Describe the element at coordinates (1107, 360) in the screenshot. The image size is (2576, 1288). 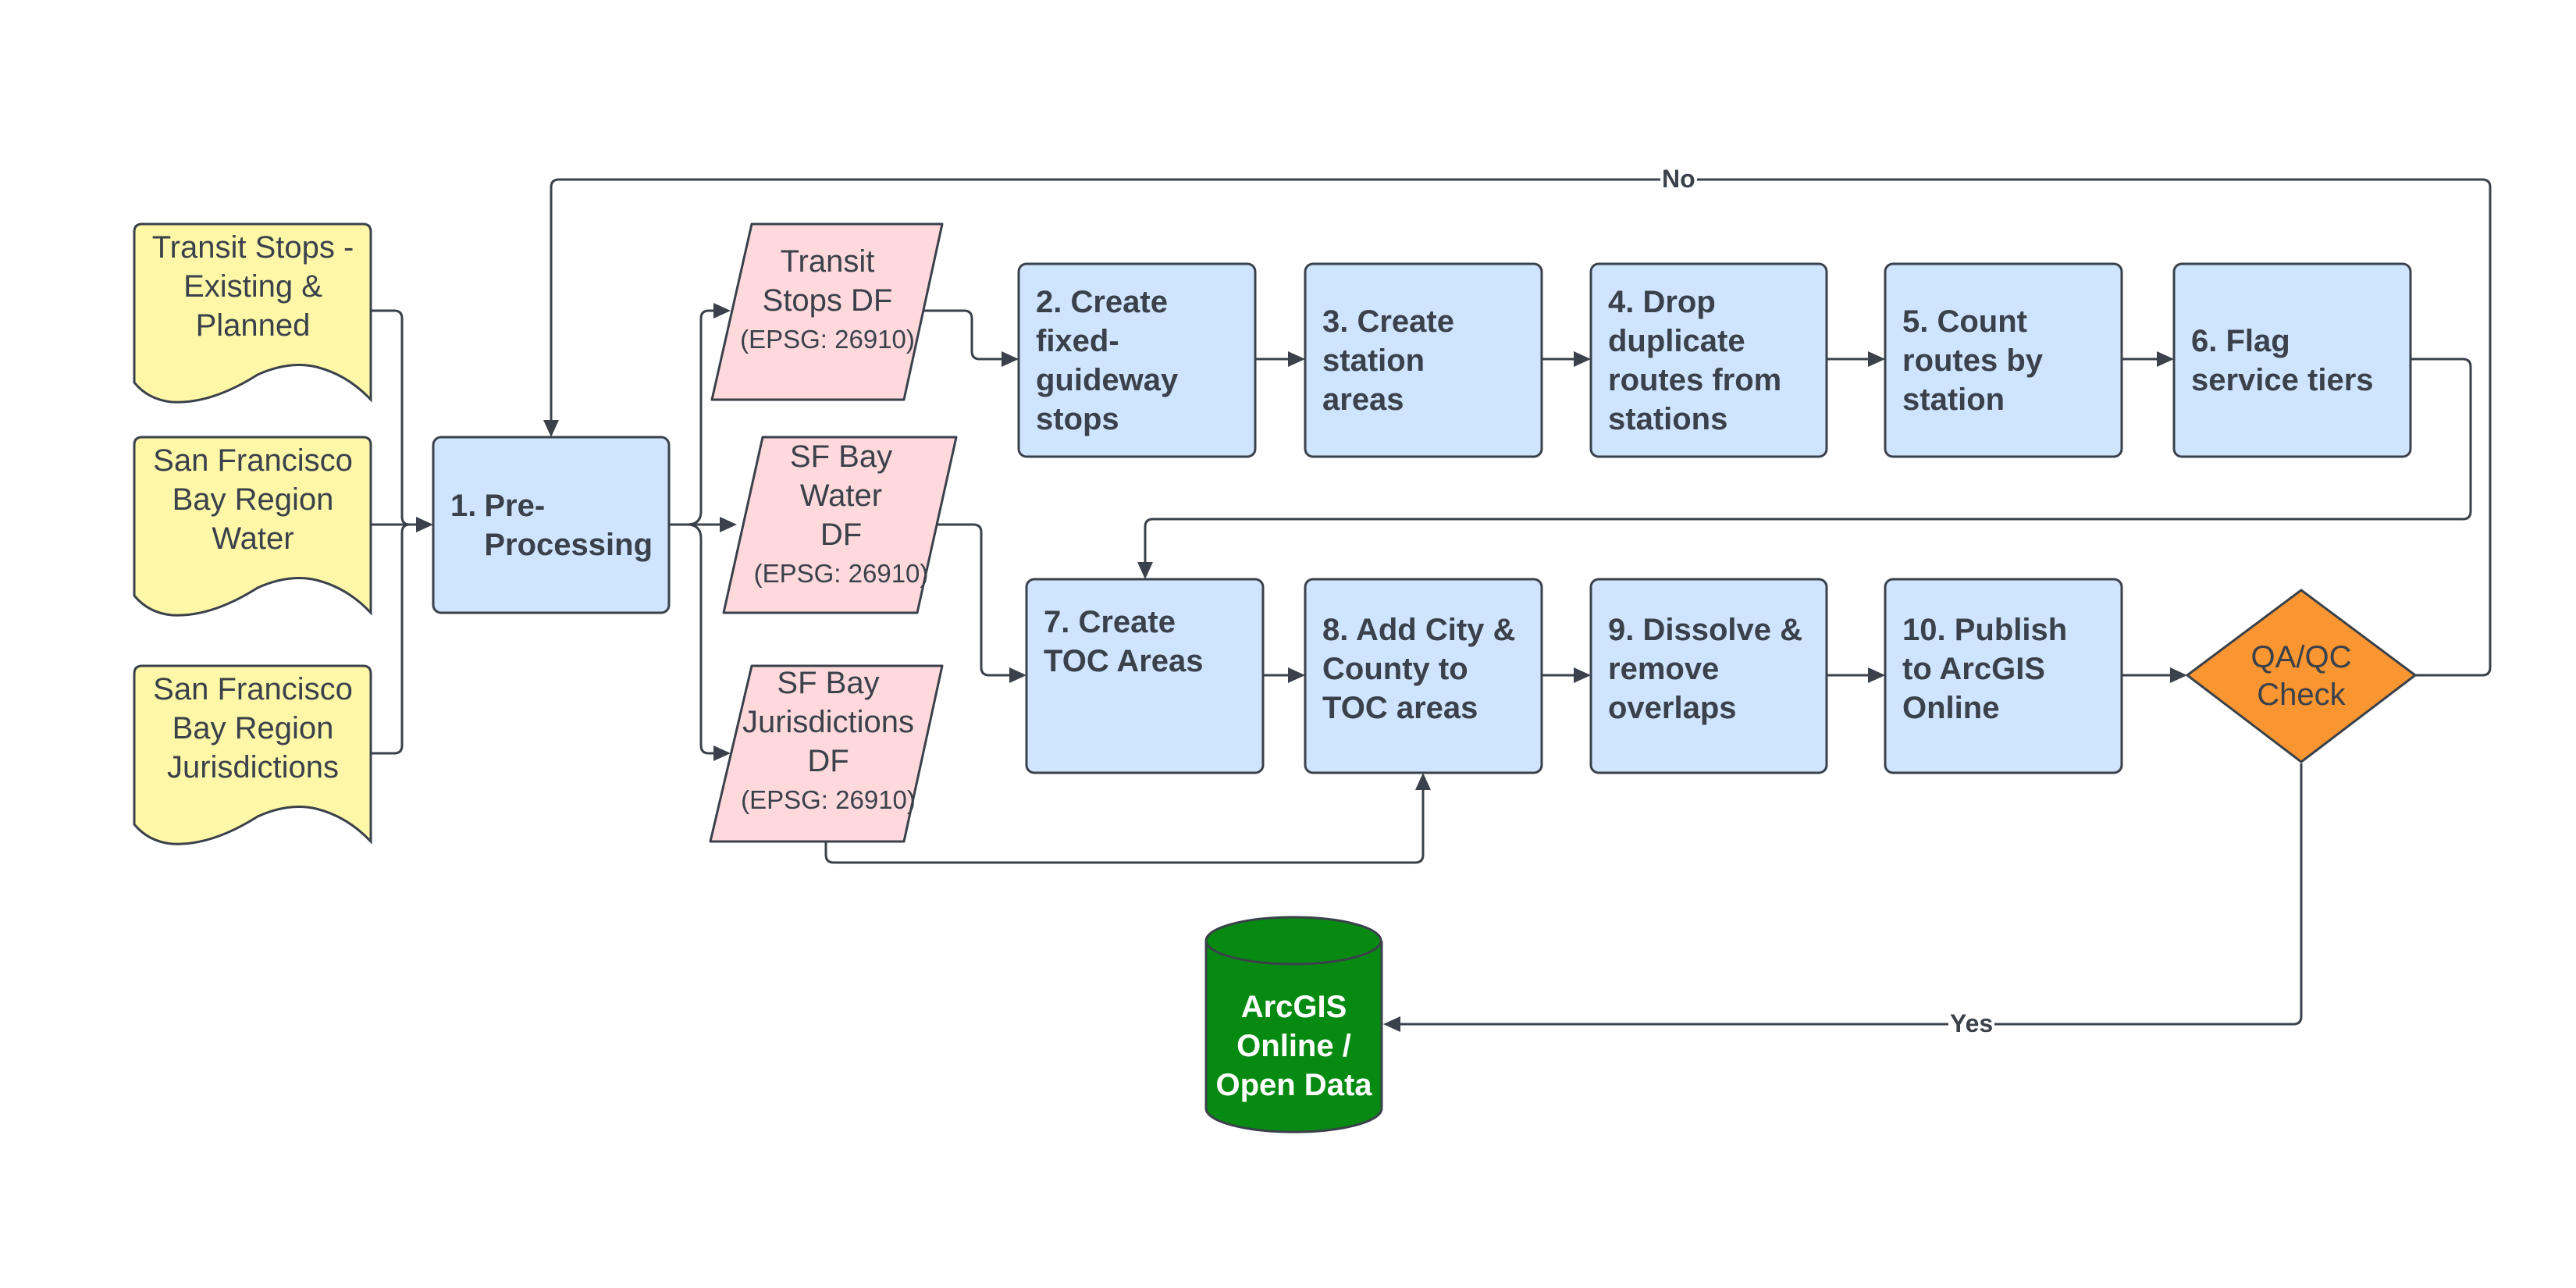
I see `step-2-label: 2. Create fixed-guideway stops` at that location.